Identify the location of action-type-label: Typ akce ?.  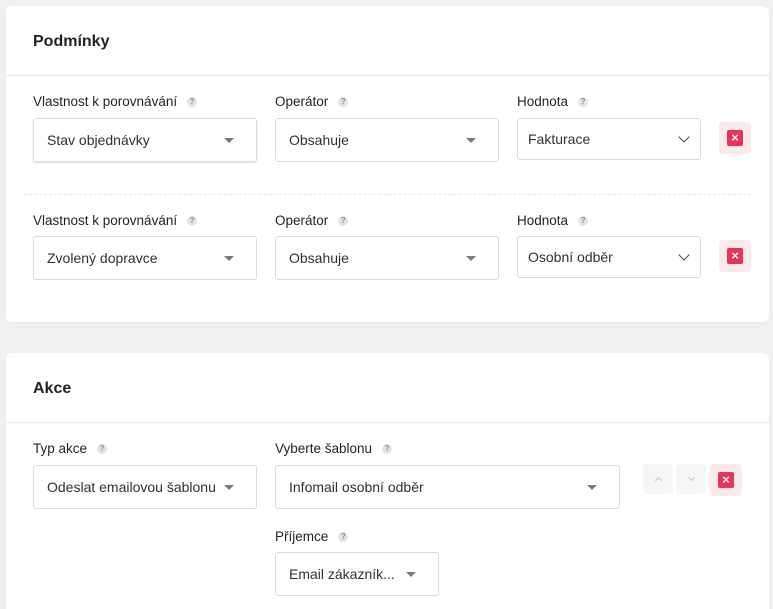
(70, 448).